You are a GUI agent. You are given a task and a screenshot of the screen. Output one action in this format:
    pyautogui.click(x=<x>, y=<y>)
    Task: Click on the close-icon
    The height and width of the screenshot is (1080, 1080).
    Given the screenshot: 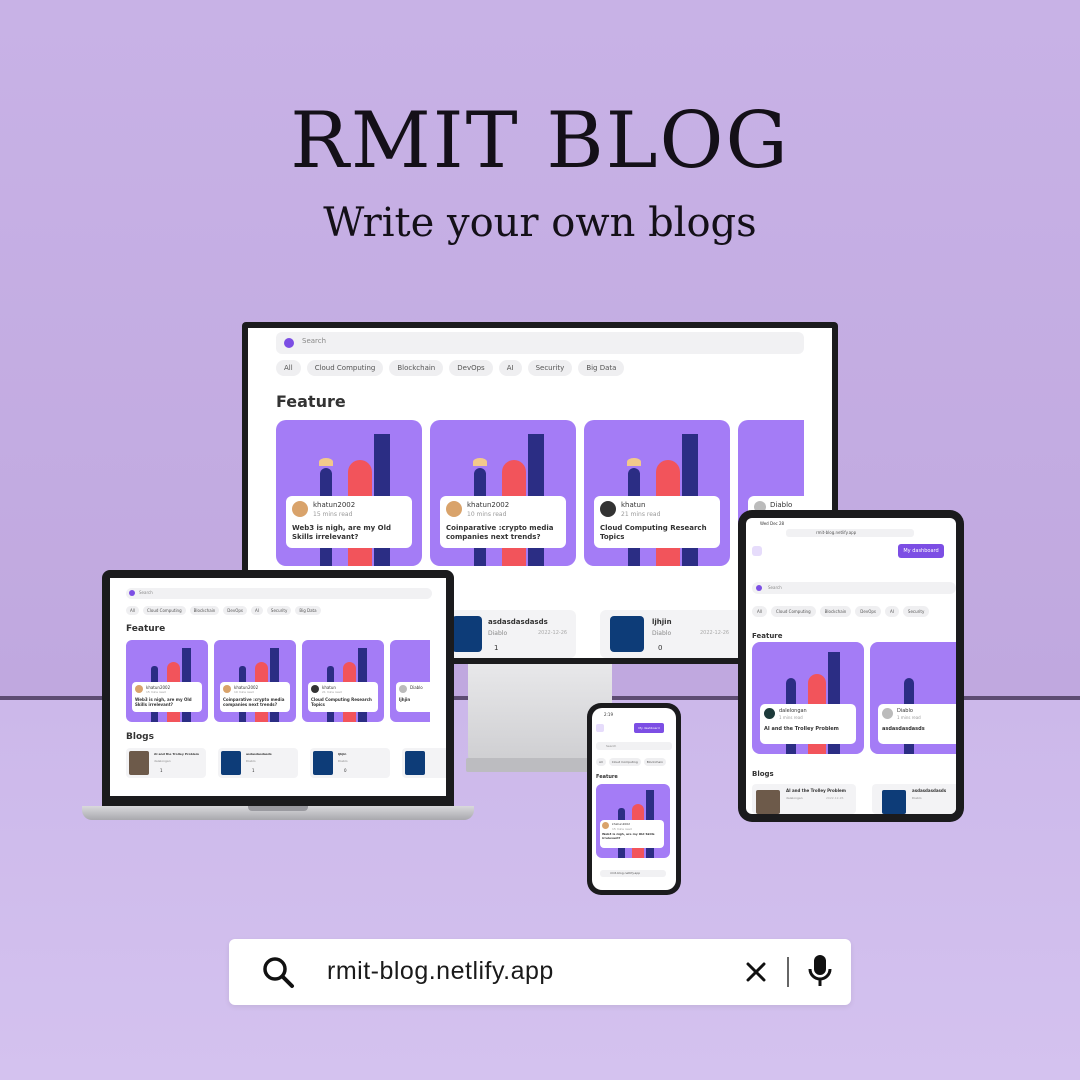 What is the action you would take?
    pyautogui.click(x=756, y=972)
    